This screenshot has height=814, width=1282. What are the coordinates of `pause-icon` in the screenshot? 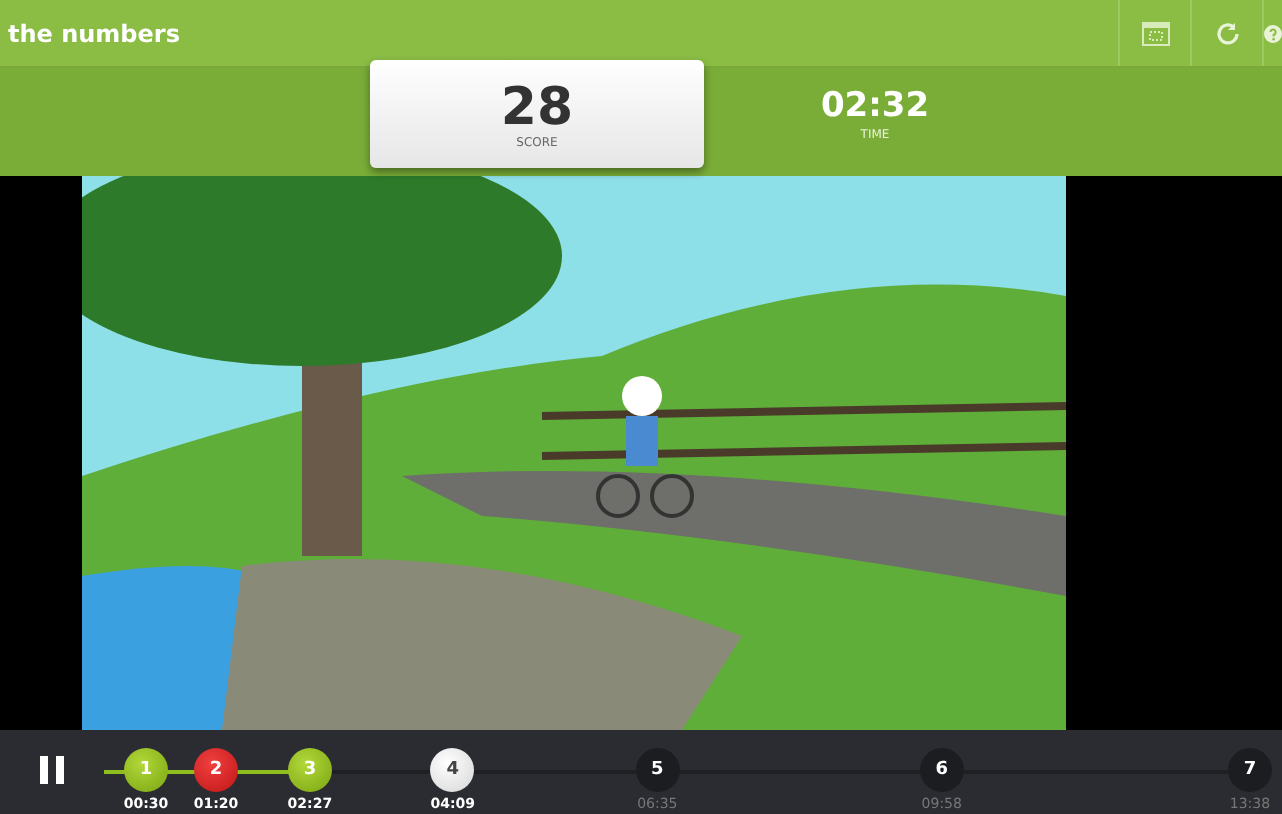 It's located at (52, 770).